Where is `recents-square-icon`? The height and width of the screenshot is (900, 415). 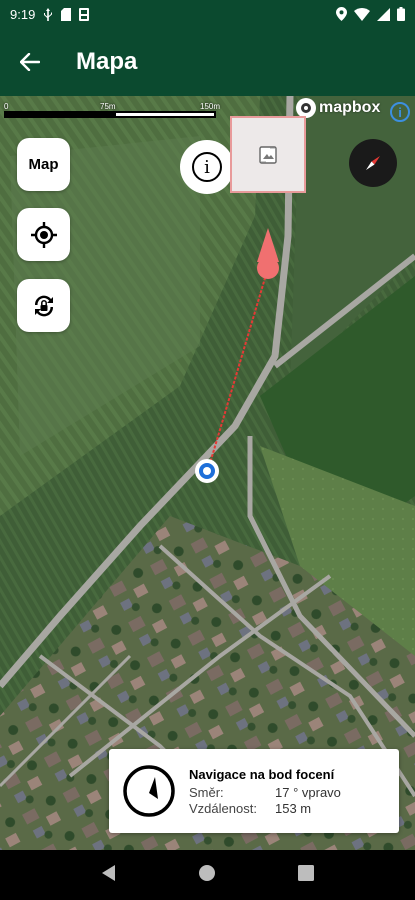 recents-square-icon is located at coordinates (306, 872).